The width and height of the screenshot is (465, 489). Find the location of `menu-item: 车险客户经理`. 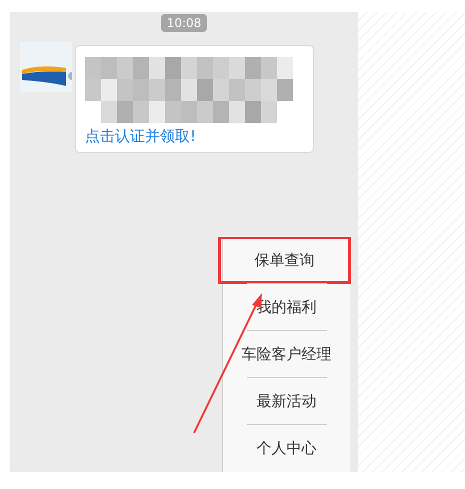

menu-item: 车险客户经理 is located at coordinates (286, 354).